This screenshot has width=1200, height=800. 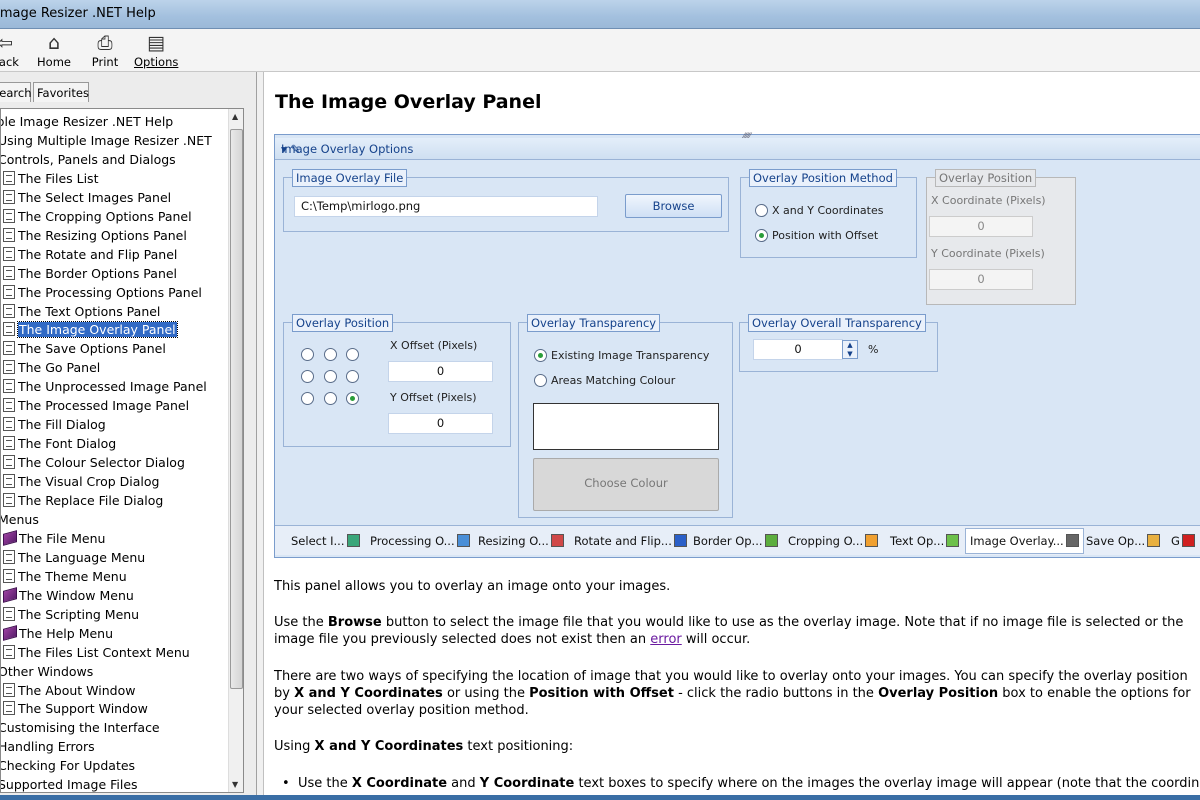 I want to click on error-link: error, so click(x=665, y=639).